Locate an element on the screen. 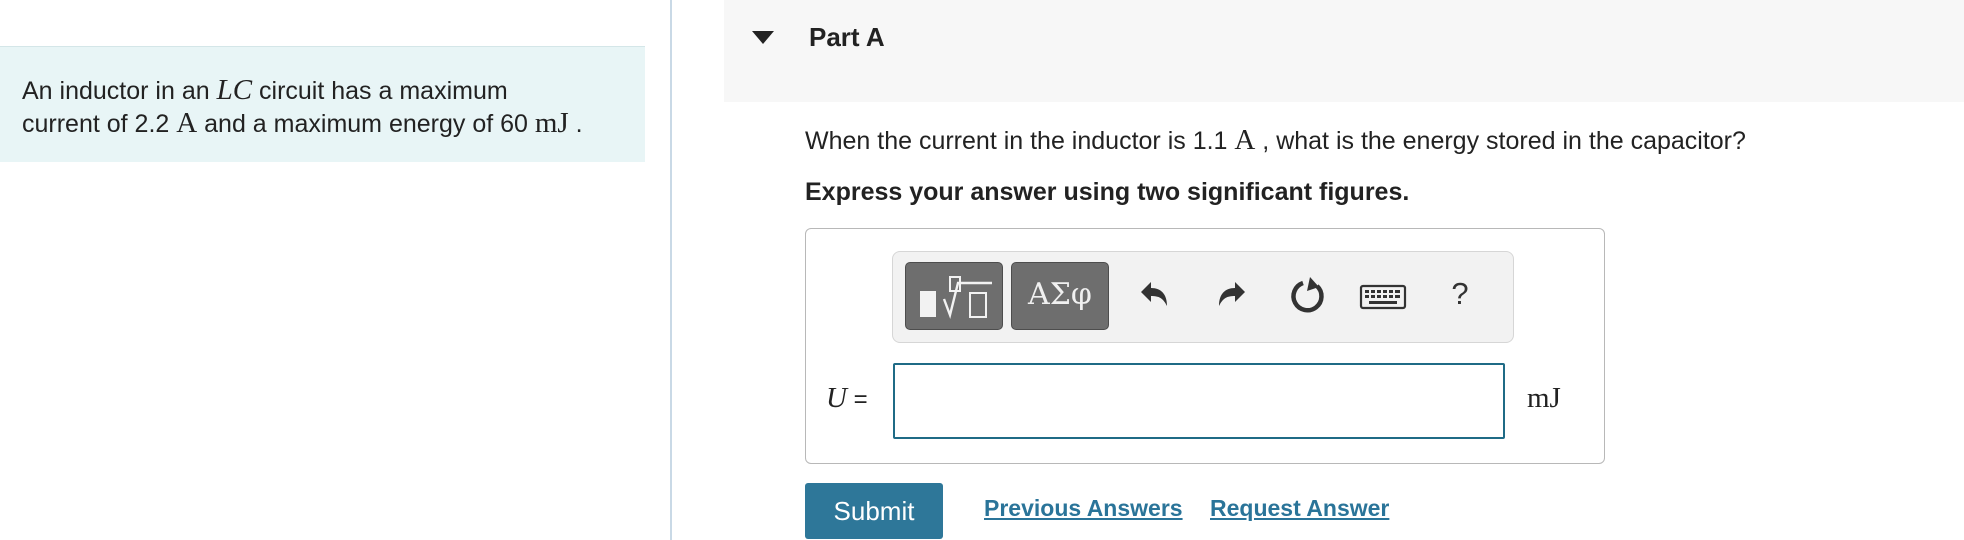  help-button: ? is located at coordinates (1460, 294).